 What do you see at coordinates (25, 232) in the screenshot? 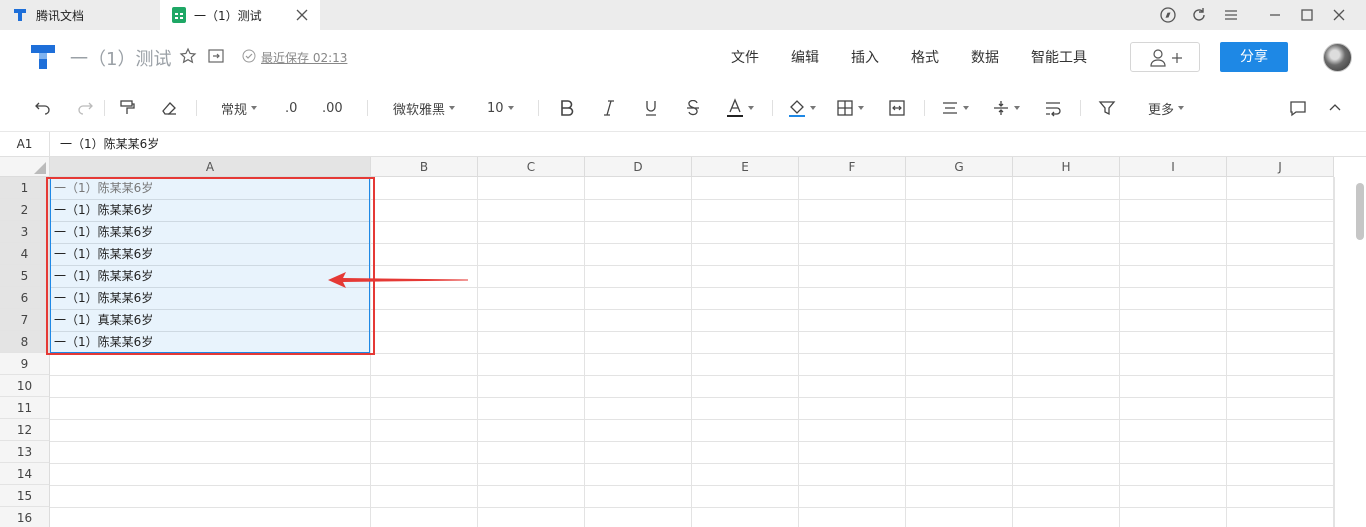
I see `row-header: 3` at bounding box center [25, 232].